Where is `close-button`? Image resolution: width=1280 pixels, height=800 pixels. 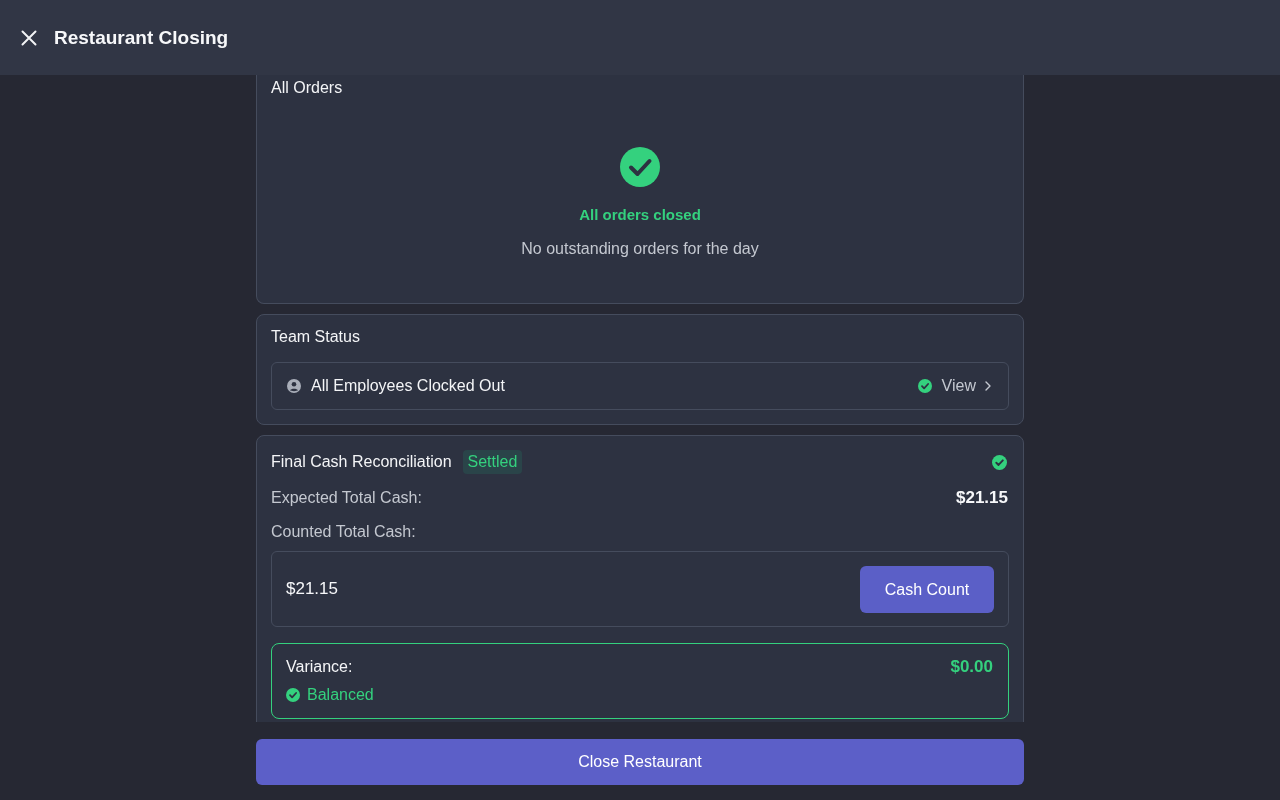
close-button is located at coordinates (29, 37).